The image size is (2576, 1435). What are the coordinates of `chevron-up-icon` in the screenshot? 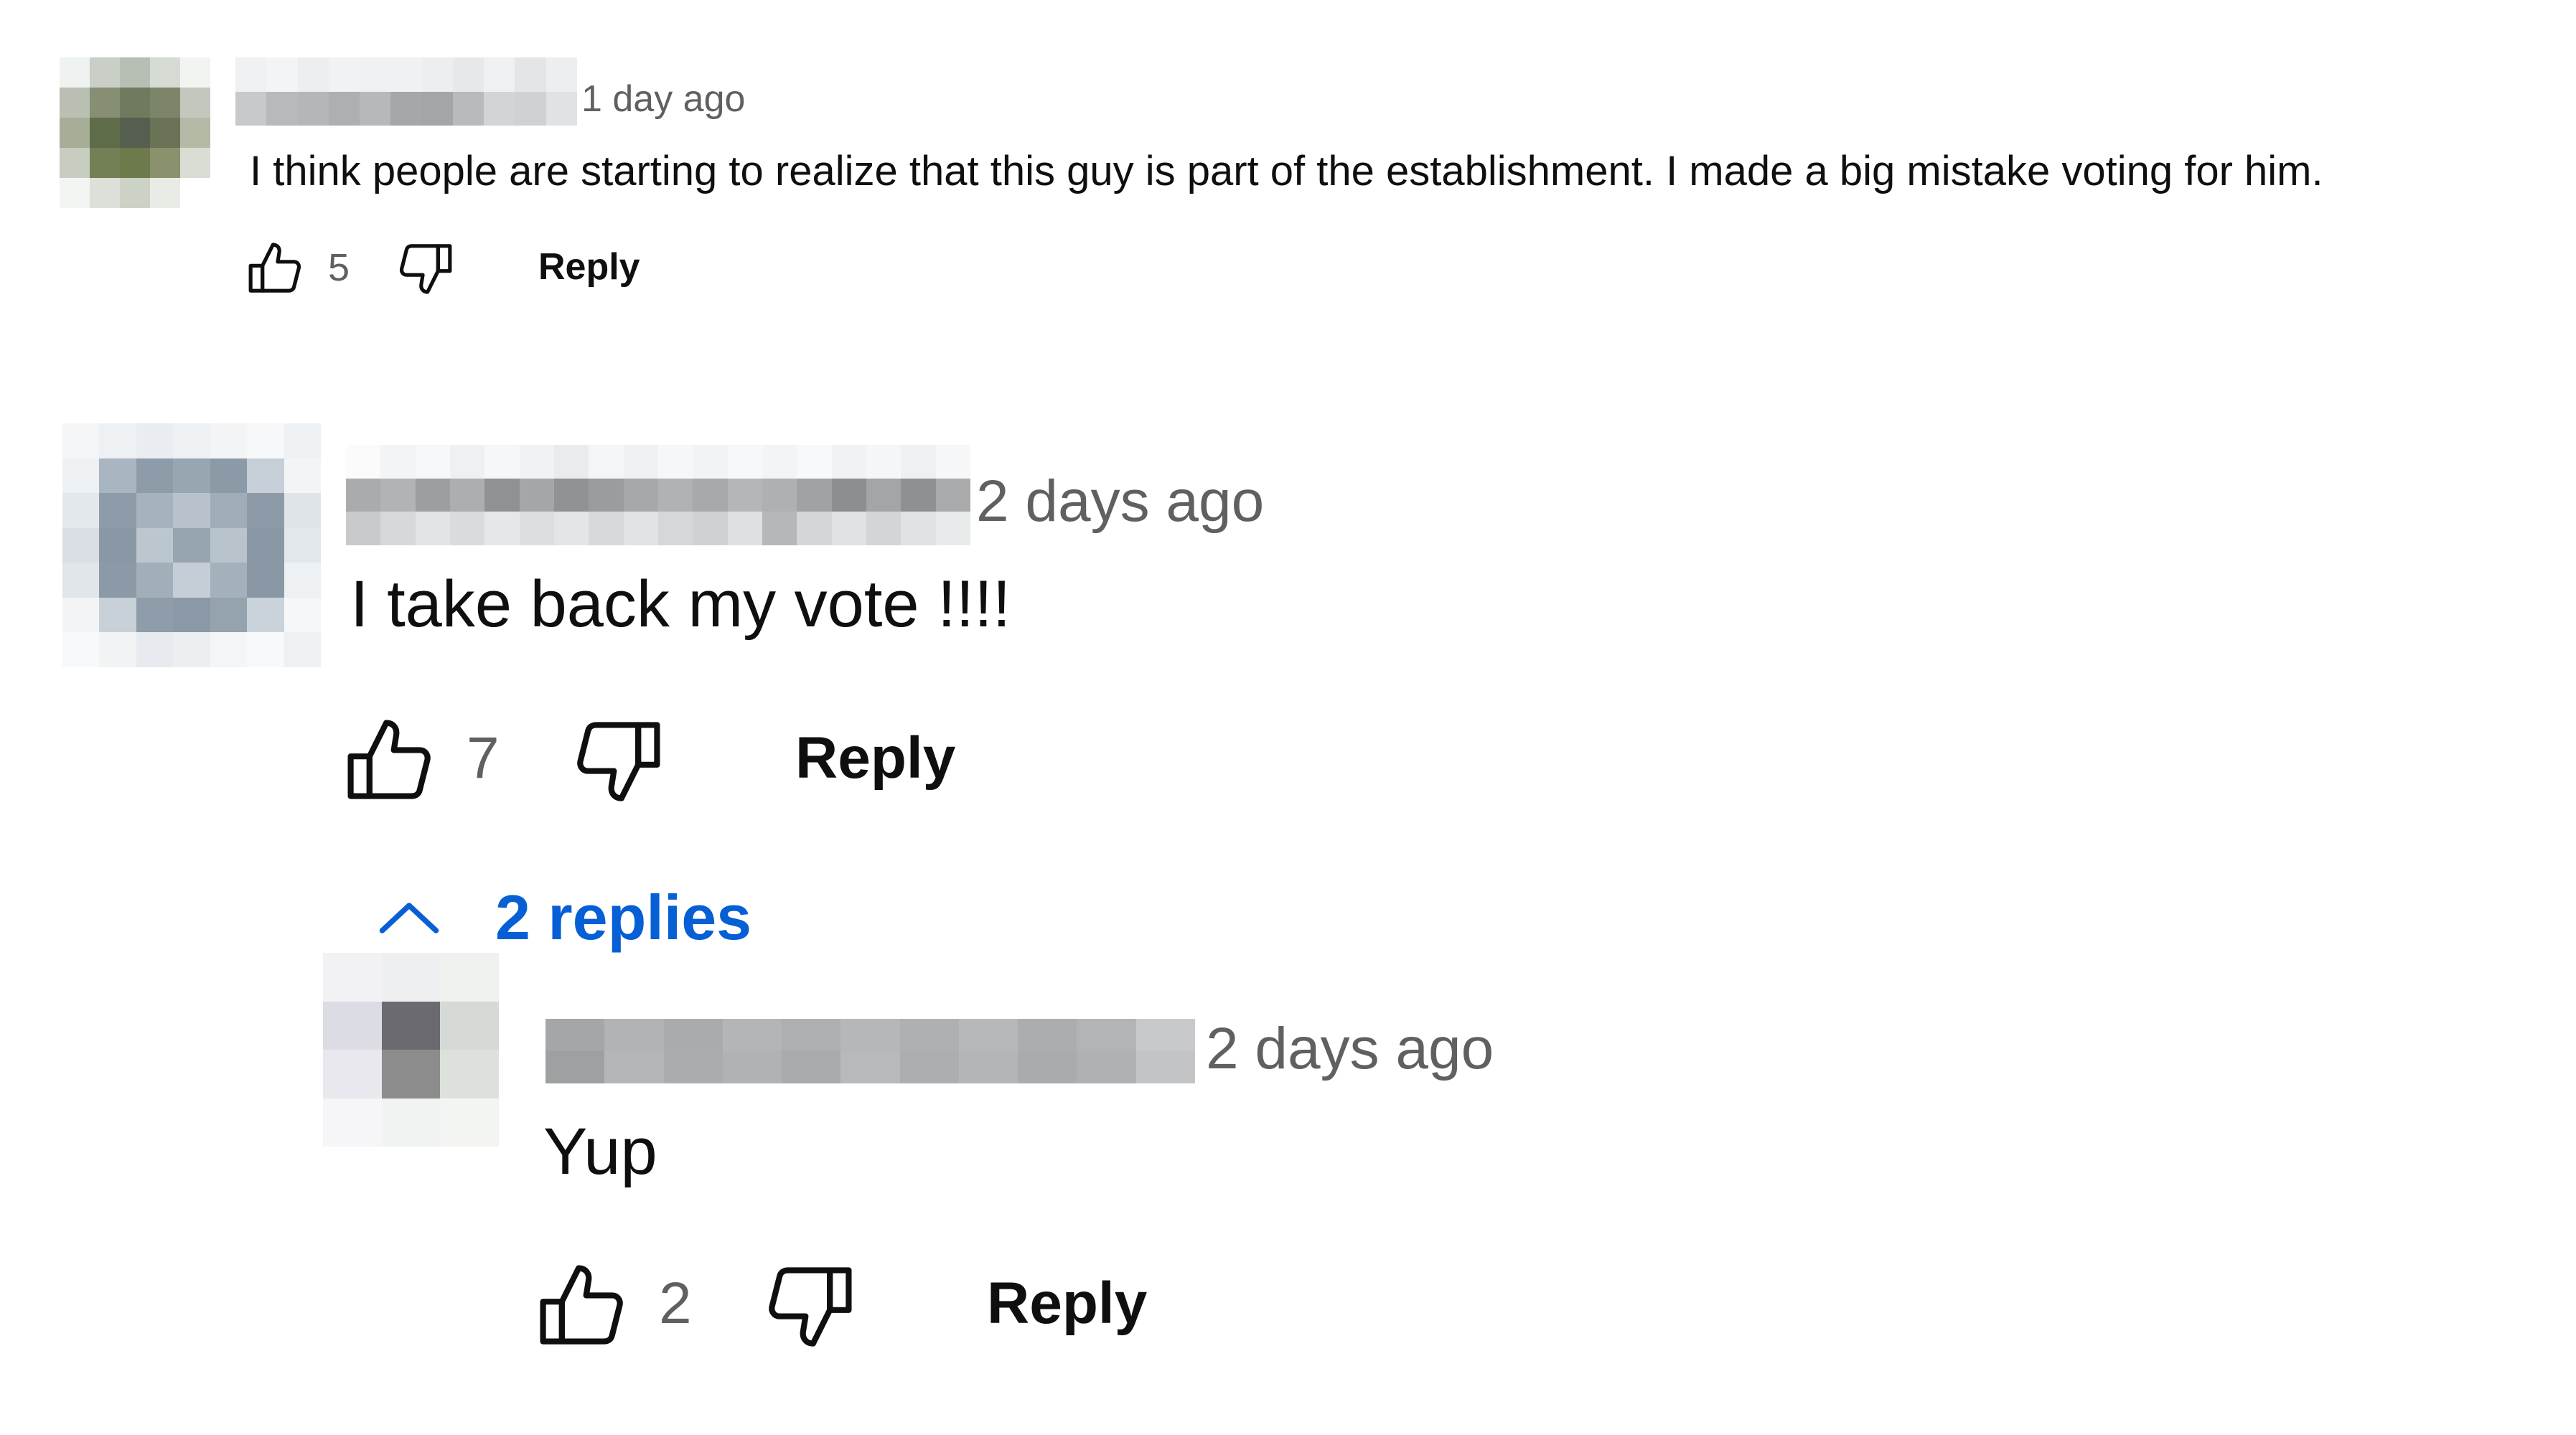 It's located at (409, 916).